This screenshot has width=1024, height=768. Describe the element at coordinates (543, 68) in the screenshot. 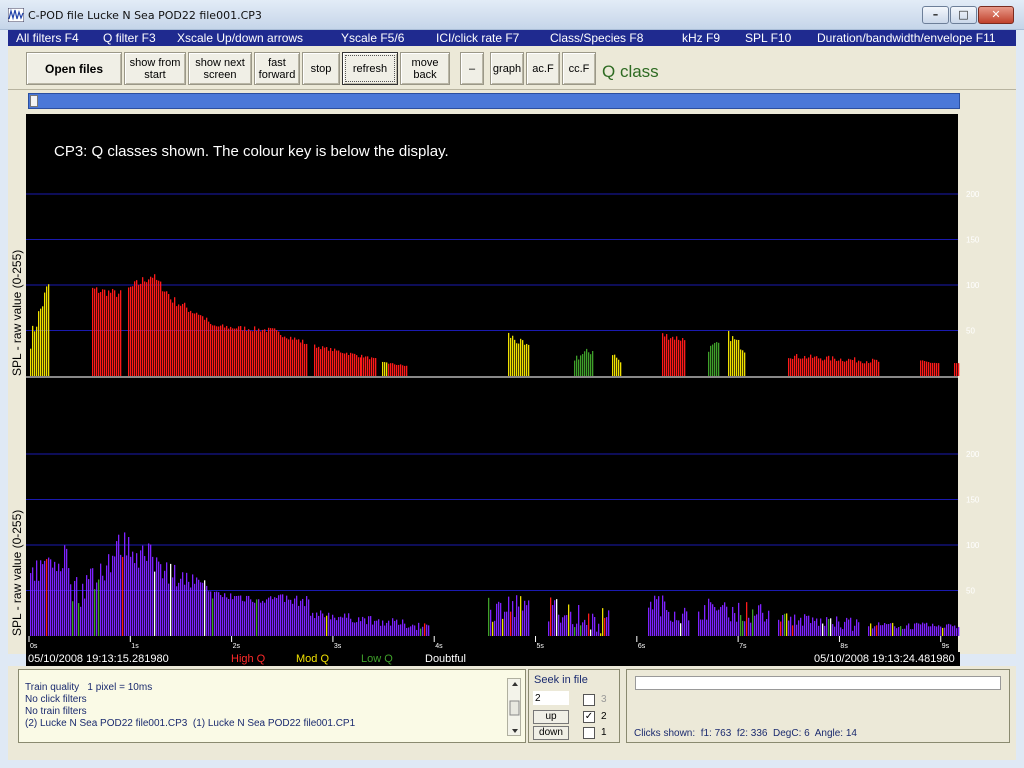

I see `acf-button: ac.F` at that location.